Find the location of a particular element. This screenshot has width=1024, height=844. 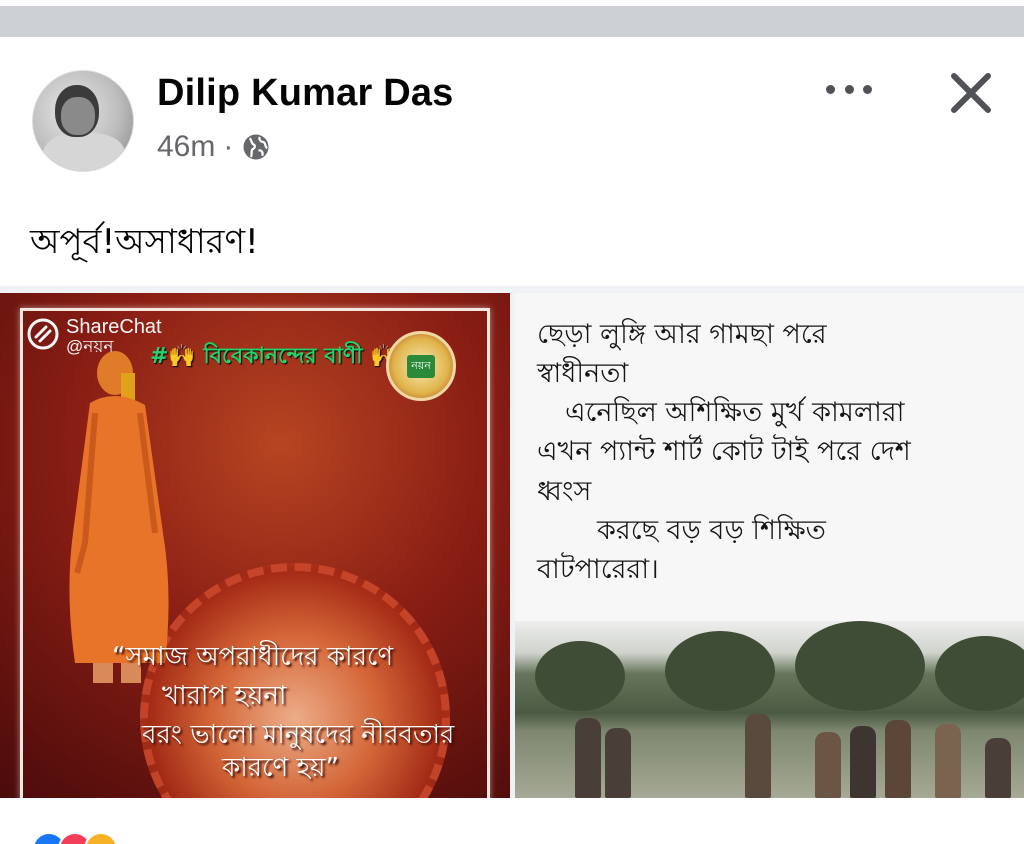

haha-reaction-icon is located at coordinates (101, 838).